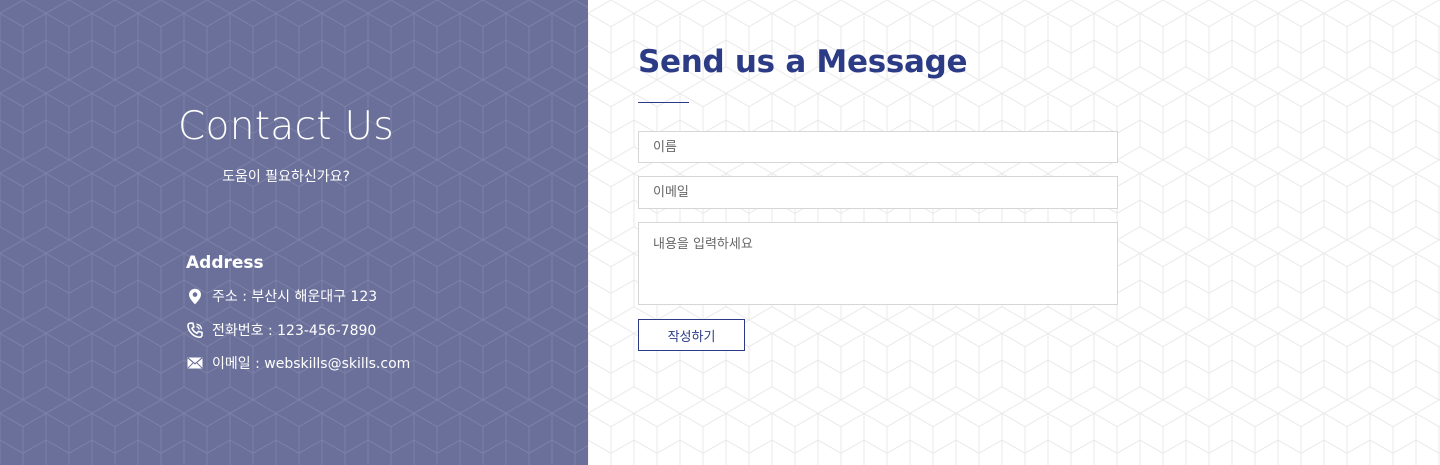 The height and width of the screenshot is (465, 1440). Describe the element at coordinates (195, 296) in the screenshot. I see `map-pin-icon` at that location.